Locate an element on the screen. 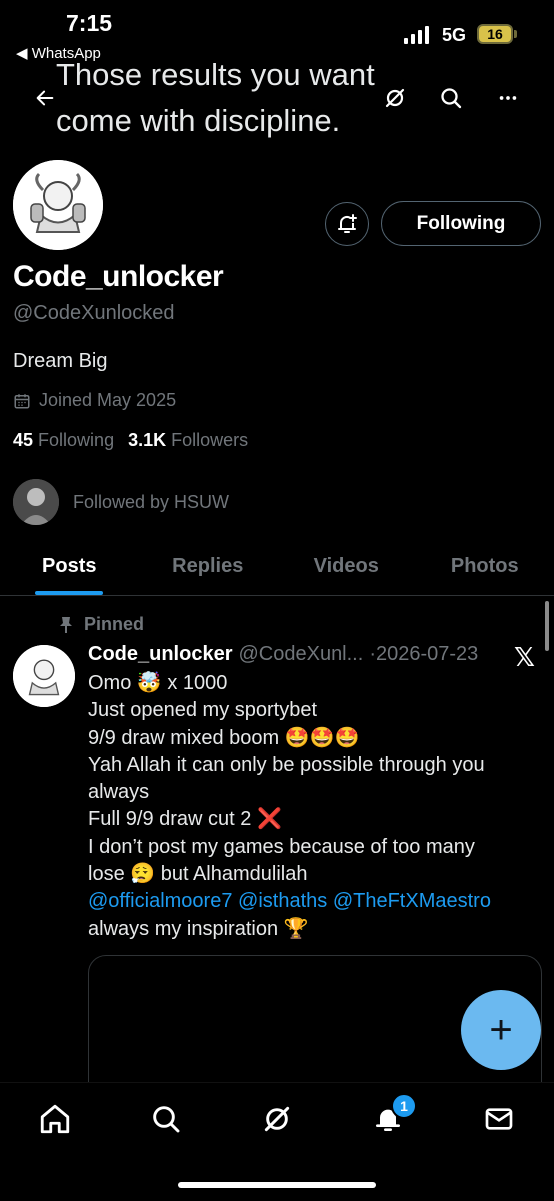 This screenshot has height=1201, width=554. following-label: Following is located at coordinates (76, 440).